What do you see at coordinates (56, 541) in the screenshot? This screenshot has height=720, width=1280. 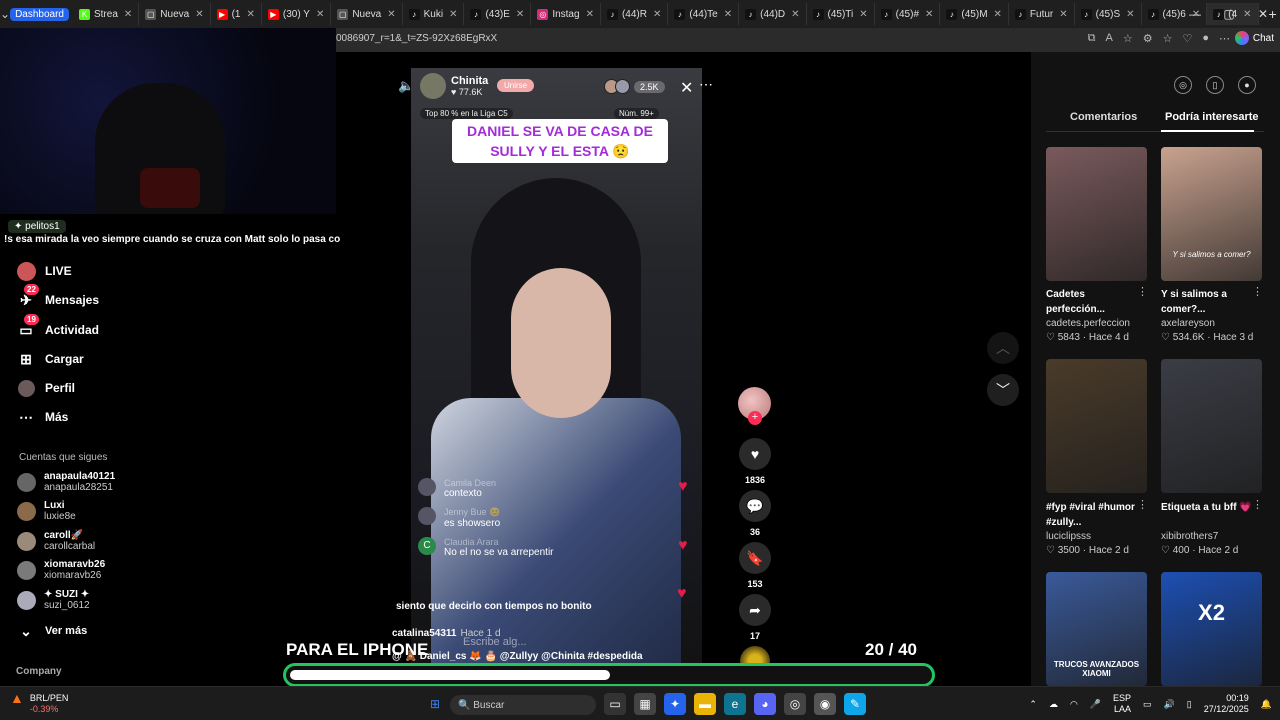 I see `following-item: caroll🚀 carollcarbal` at bounding box center [56, 541].